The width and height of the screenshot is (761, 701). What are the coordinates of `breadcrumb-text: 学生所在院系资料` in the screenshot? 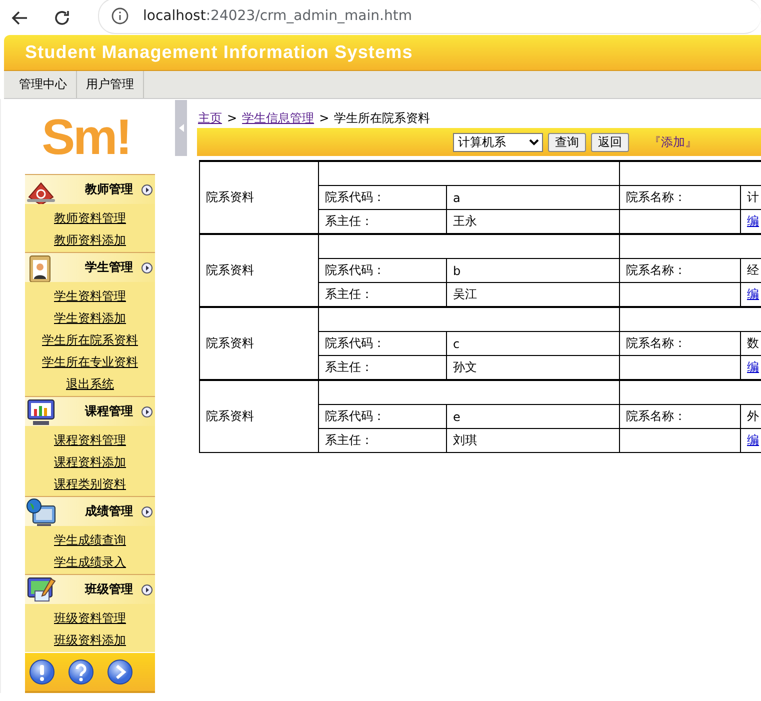 It's located at (382, 118).